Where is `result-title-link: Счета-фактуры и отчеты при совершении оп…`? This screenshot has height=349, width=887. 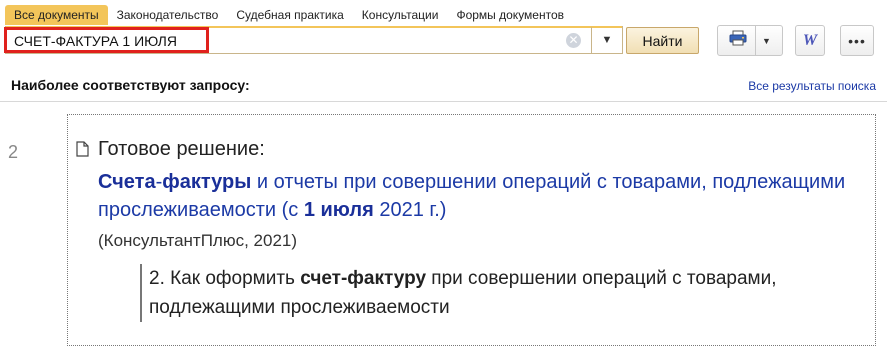 result-title-link: Счета-фактуры и отчеты при совершении оп… is located at coordinates (478, 196).